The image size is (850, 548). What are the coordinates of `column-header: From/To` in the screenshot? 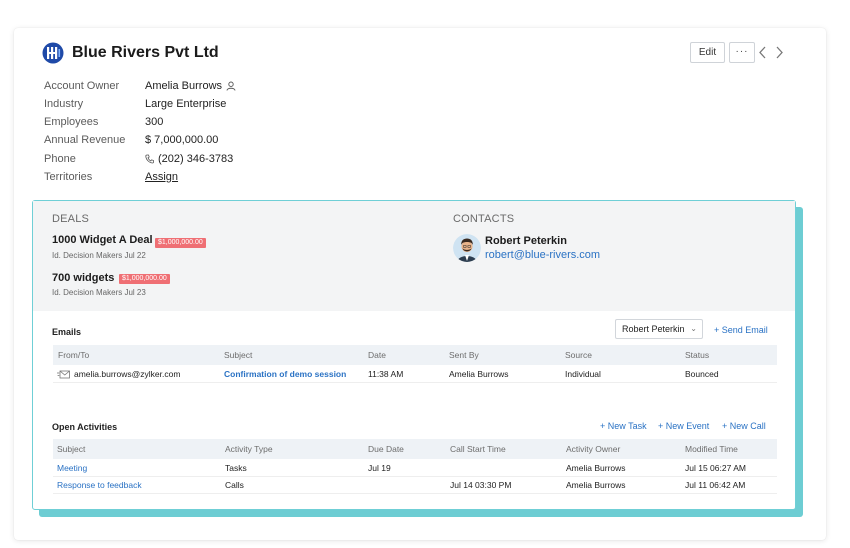 It's located at (73, 355).